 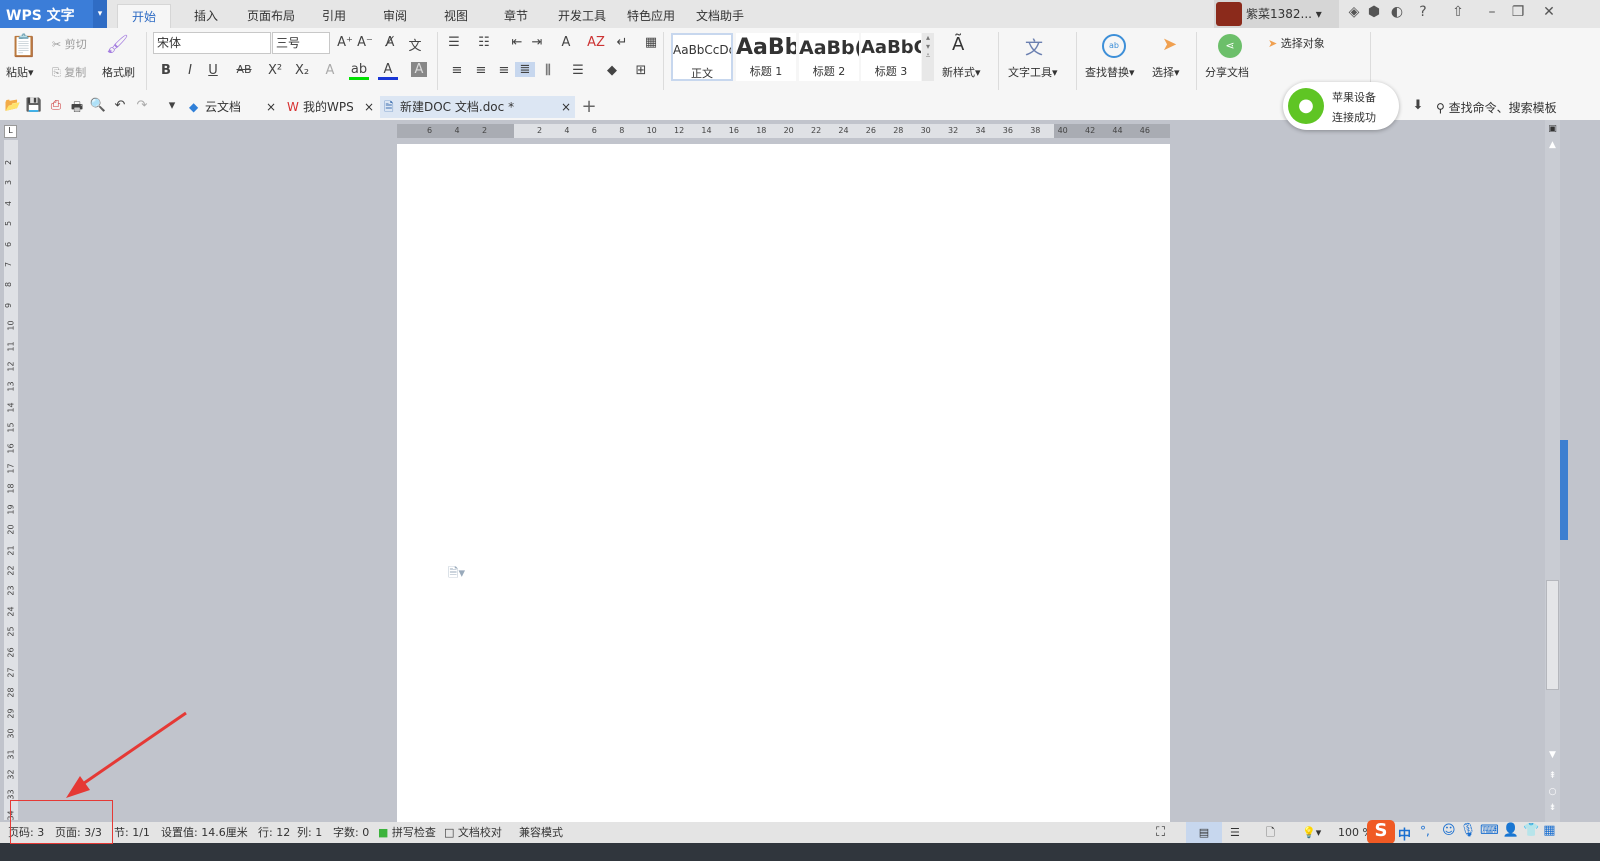 I want to click on format-painter-icon: 🖌, so click(x=117, y=44).